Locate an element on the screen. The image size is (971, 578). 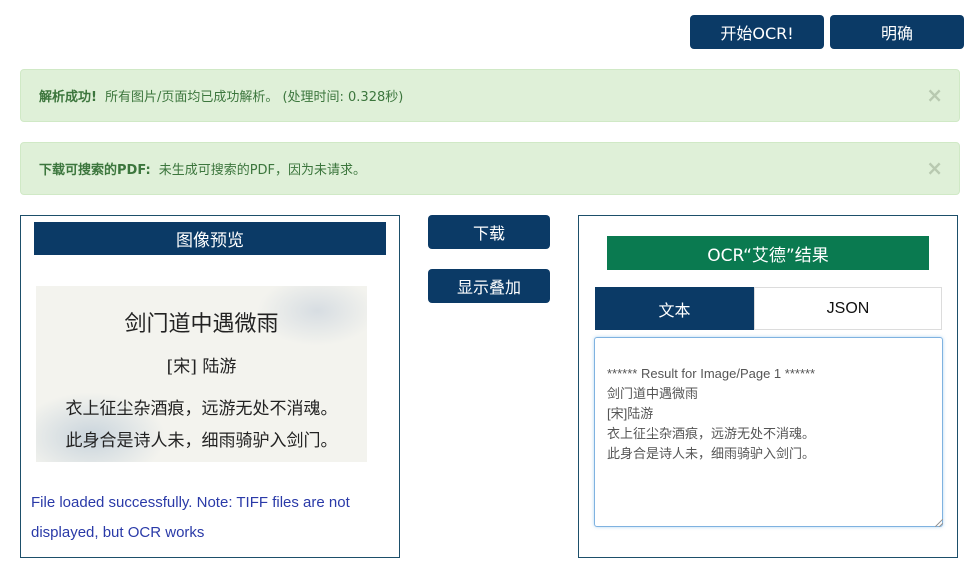
alert-message: 未生成可搜索的PDF，因为未请求。 is located at coordinates (262, 170).